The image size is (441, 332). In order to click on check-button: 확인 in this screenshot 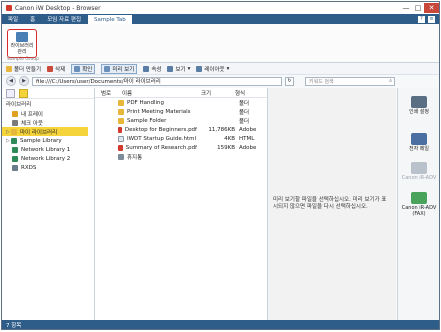, I will do `click(83, 68)`.